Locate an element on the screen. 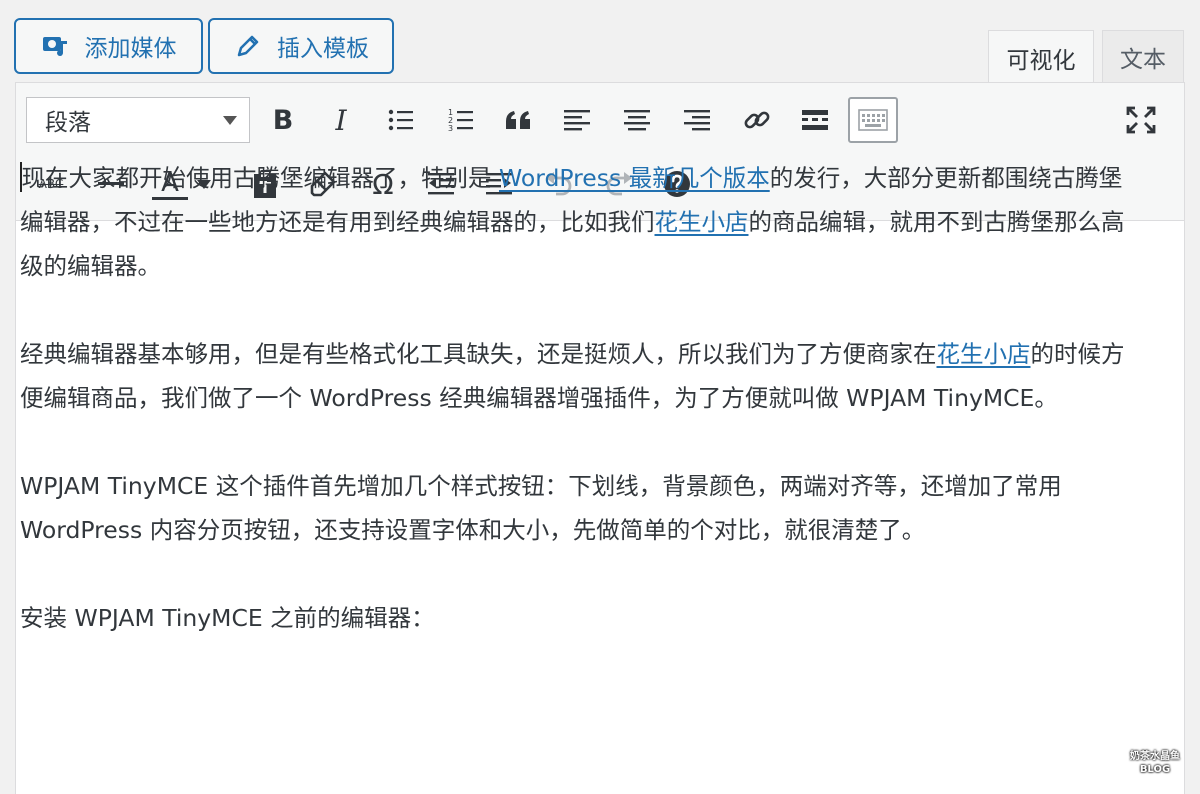 Image resolution: width=1200 pixels, height=794 pixels. insert-template-button: 插入模板 is located at coordinates (301, 46).